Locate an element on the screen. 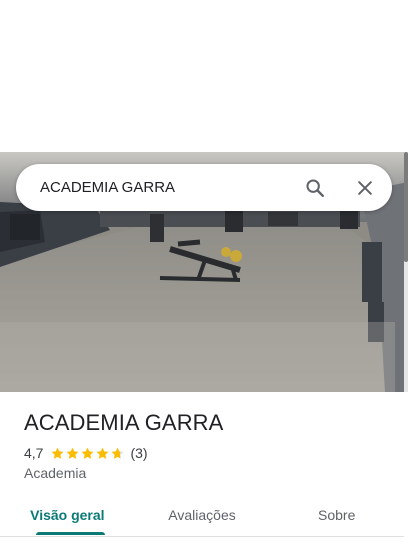 The image size is (408, 544). tabs-divider is located at coordinates (202, 536).